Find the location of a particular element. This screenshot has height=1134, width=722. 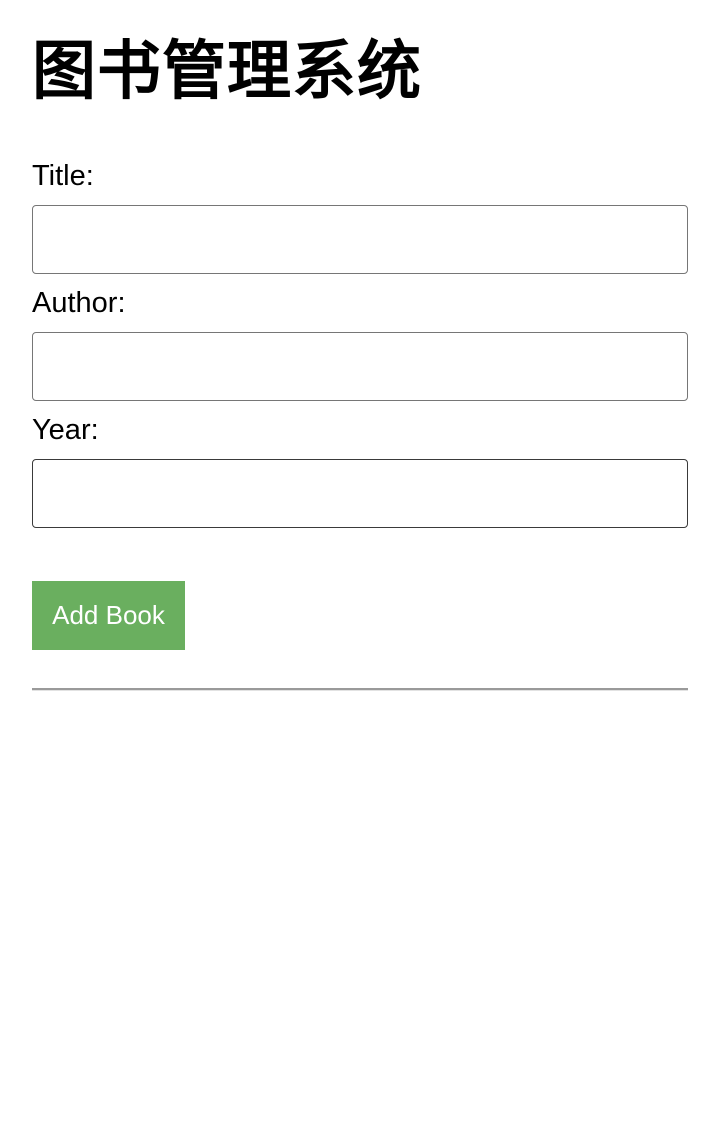

year-label: Year: is located at coordinates (65, 430).